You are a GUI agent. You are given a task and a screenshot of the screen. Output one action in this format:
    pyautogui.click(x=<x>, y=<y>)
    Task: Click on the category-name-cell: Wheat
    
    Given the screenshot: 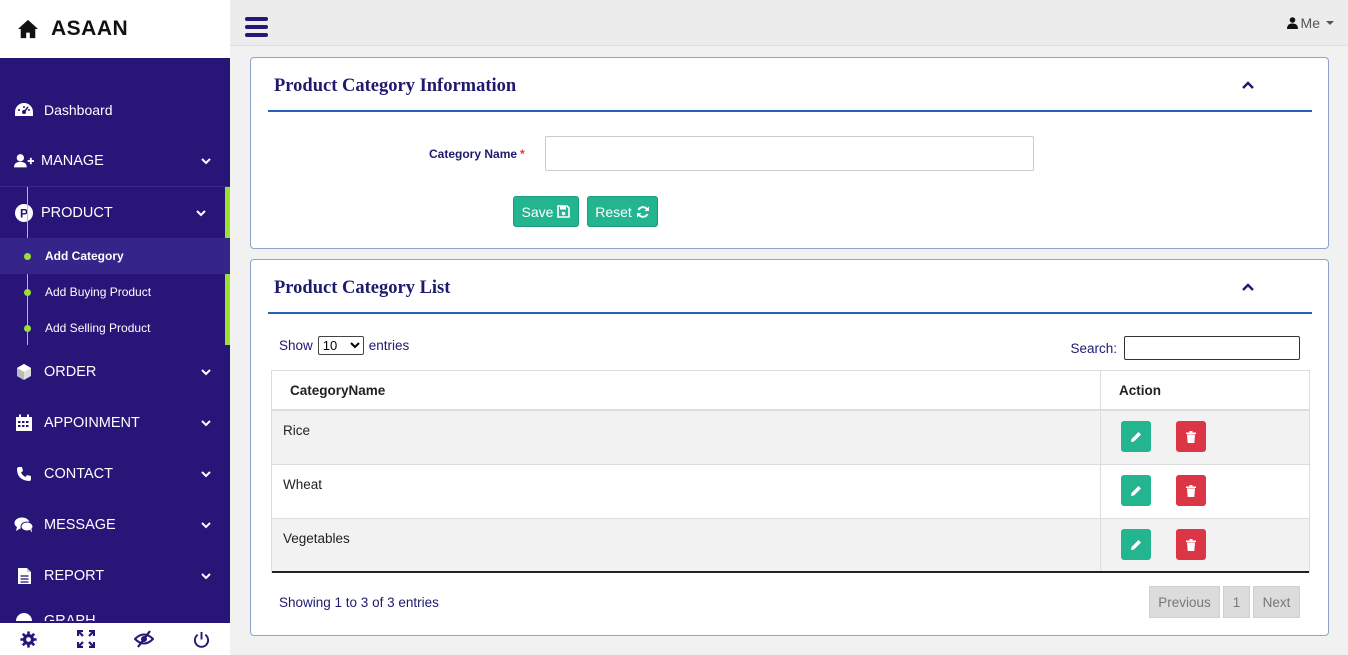 What is the action you would take?
    pyautogui.click(x=686, y=491)
    